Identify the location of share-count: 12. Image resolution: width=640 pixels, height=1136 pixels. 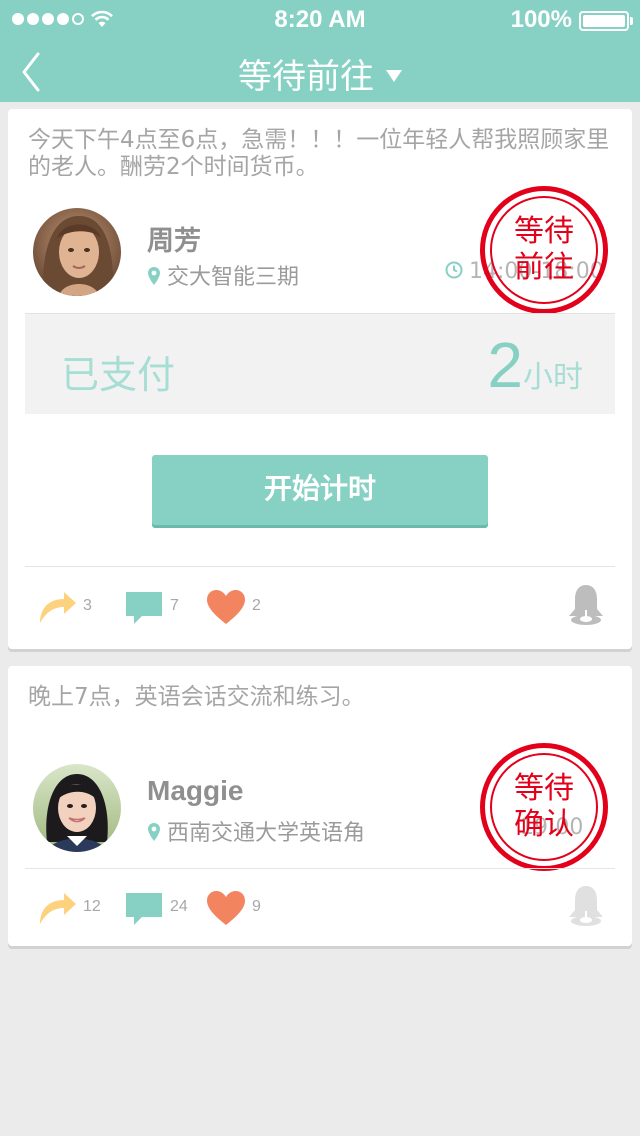
(92, 906).